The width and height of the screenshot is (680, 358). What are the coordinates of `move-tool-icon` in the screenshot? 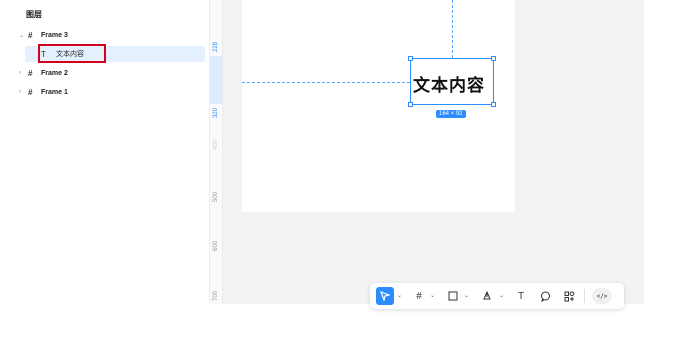 It's located at (385, 296).